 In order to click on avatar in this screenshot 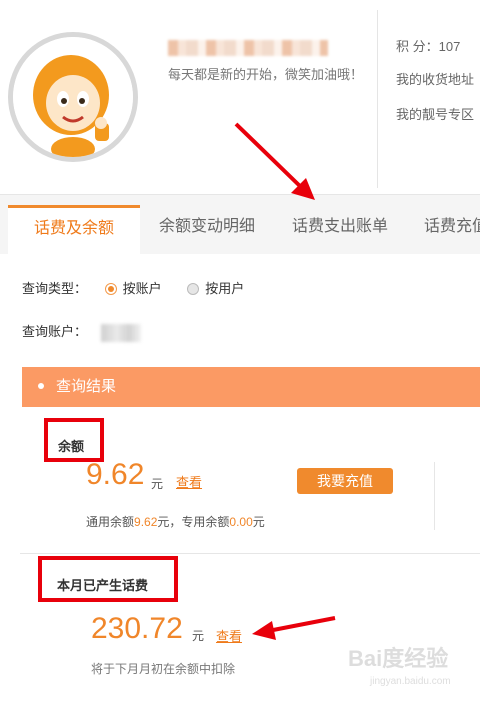, I will do `click(73, 97)`.